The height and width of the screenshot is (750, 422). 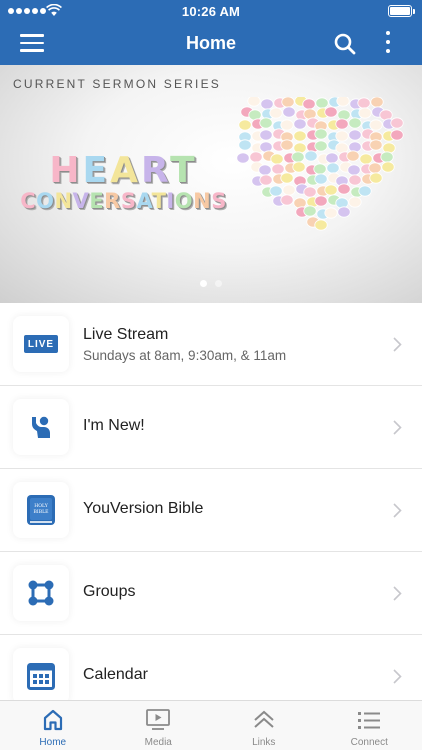 I want to click on search-icon, so click(x=345, y=44).